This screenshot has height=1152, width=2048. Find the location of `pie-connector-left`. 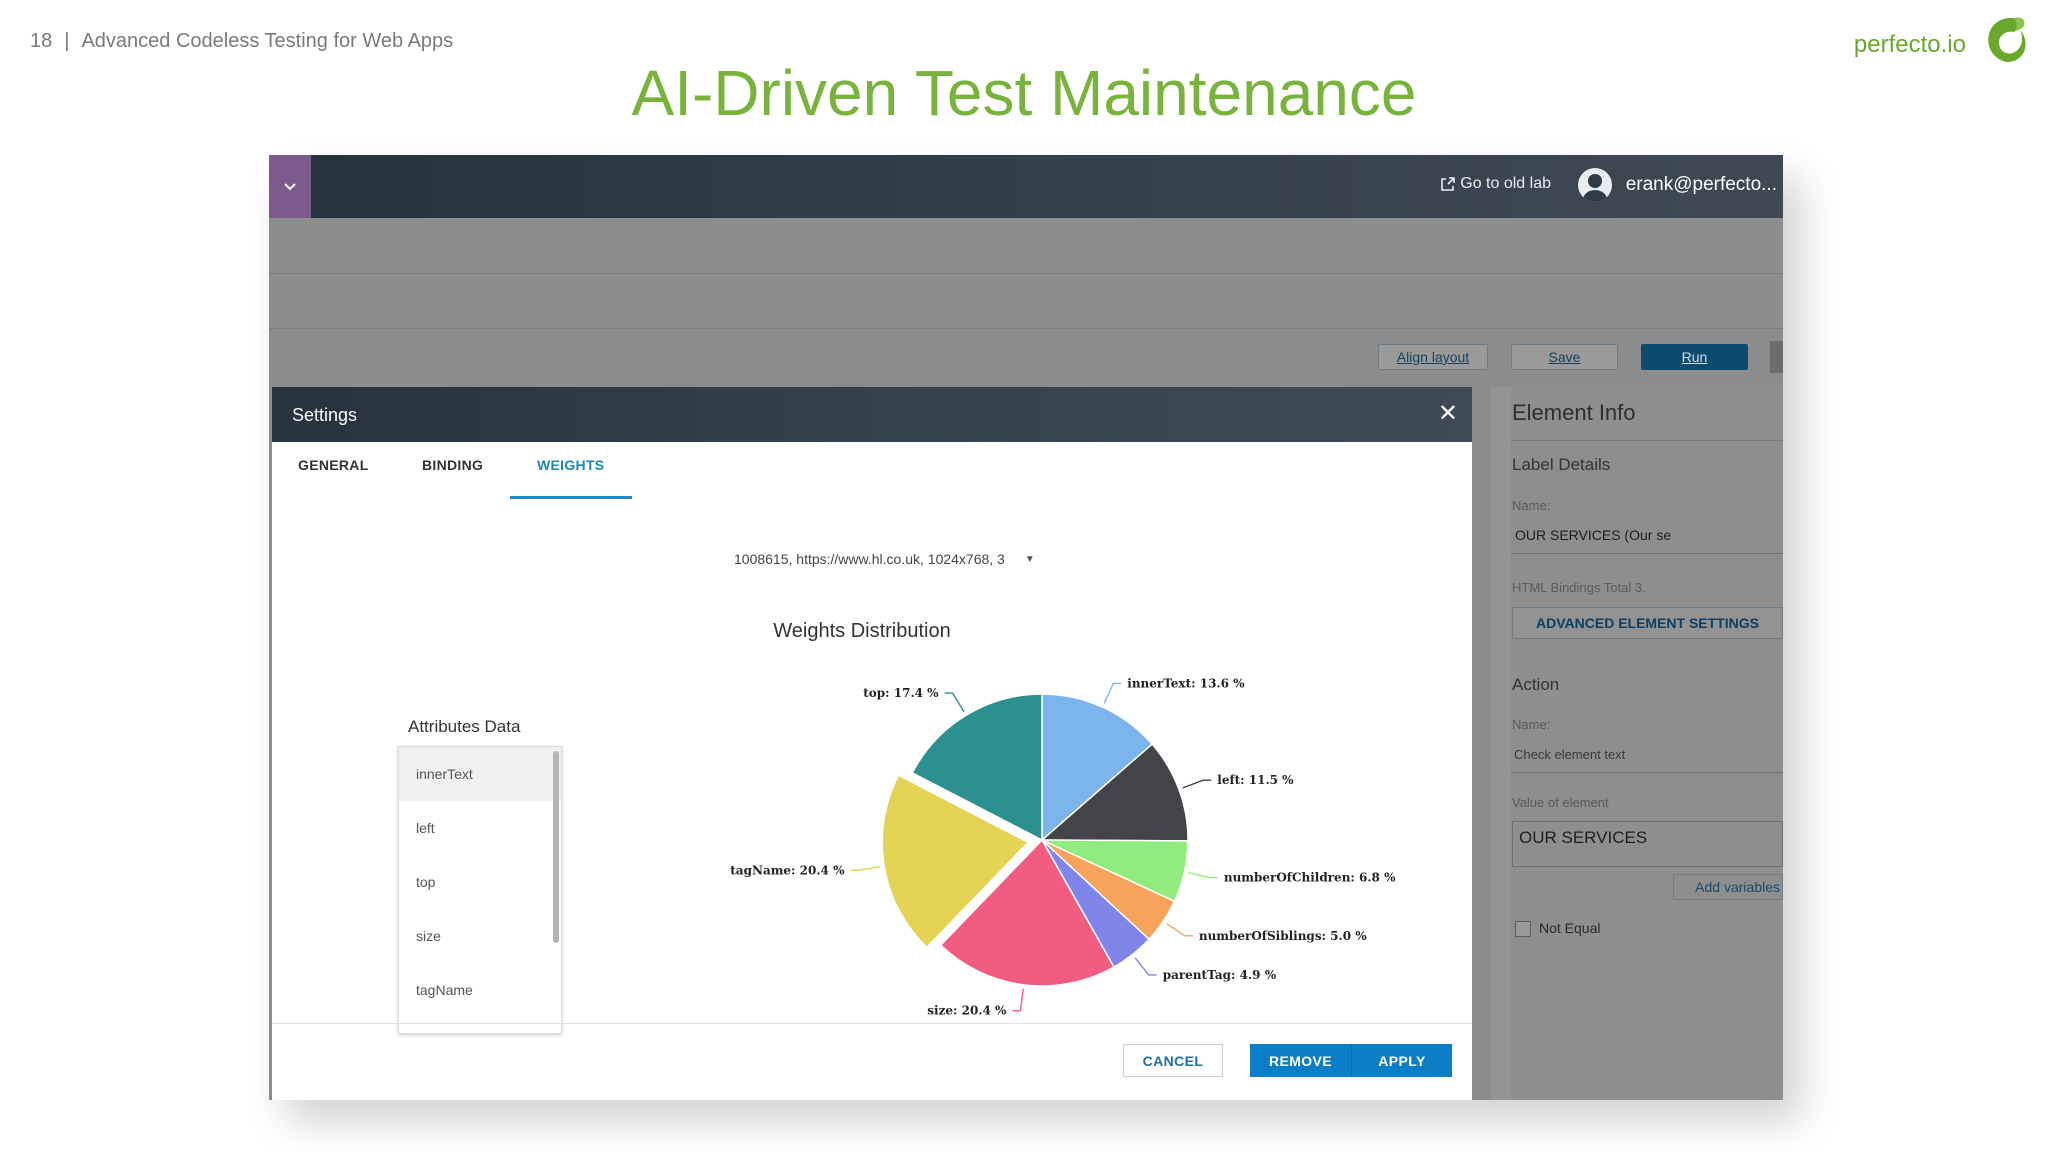

pie-connector-left is located at coordinates (1197, 784).